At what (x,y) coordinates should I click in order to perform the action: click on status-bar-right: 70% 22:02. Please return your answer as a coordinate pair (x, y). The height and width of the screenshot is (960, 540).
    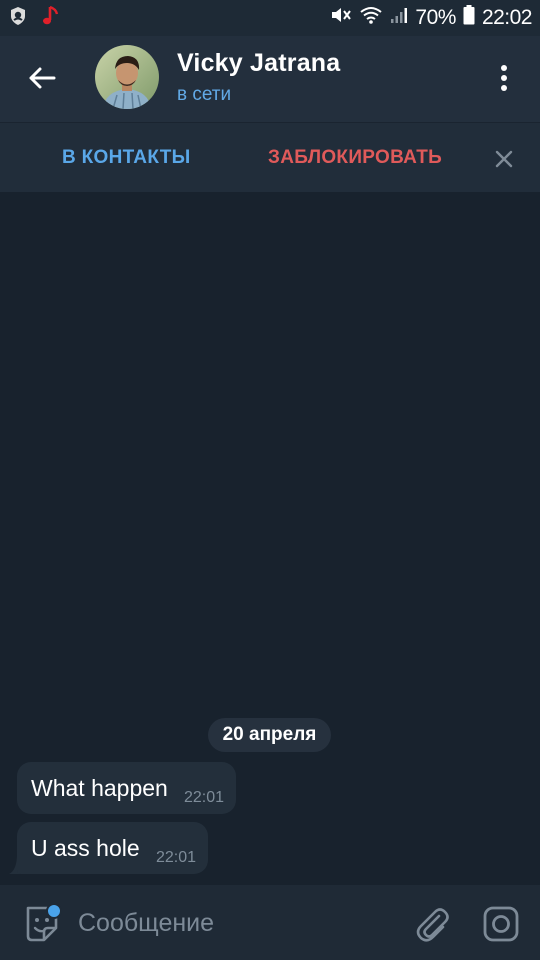
    Looking at the image, I should click on (431, 18).